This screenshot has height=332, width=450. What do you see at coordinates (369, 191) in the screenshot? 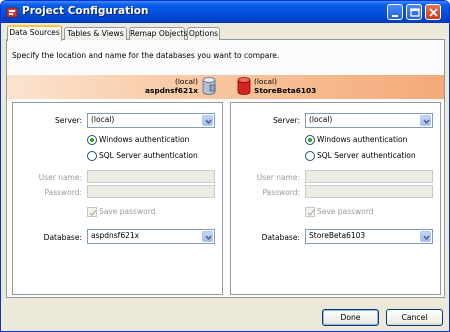
I see `right-password-input` at bounding box center [369, 191].